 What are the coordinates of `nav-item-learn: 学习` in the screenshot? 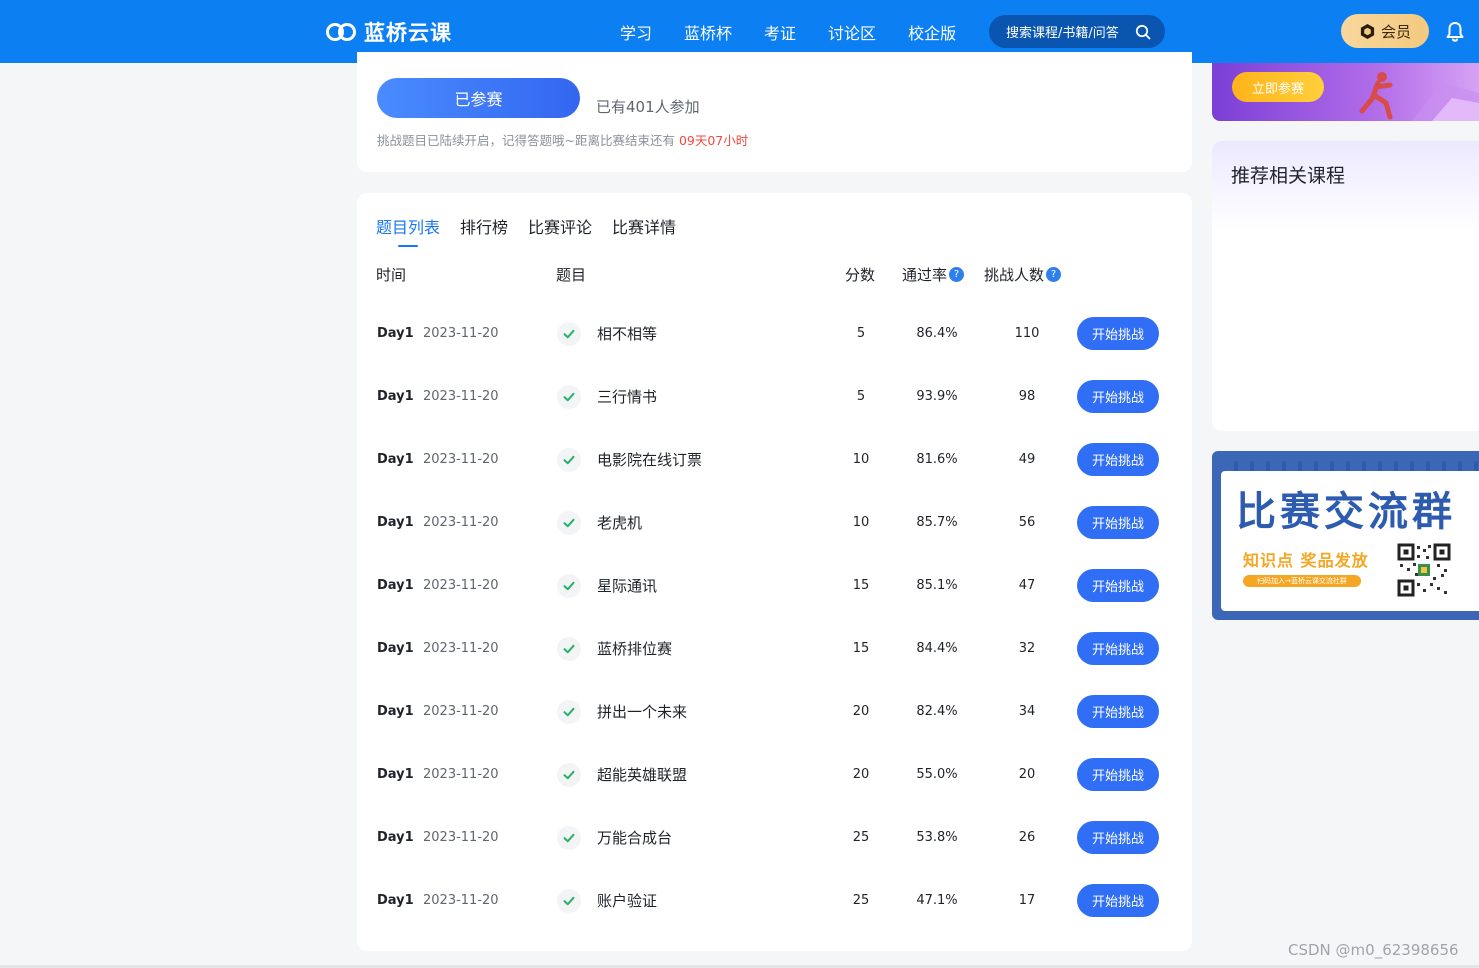 It's located at (636, 32).